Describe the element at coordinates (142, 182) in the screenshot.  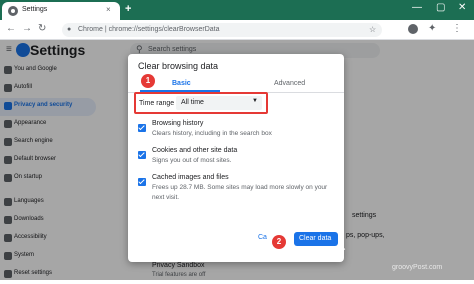
I see `cached-images-checkbox` at that location.